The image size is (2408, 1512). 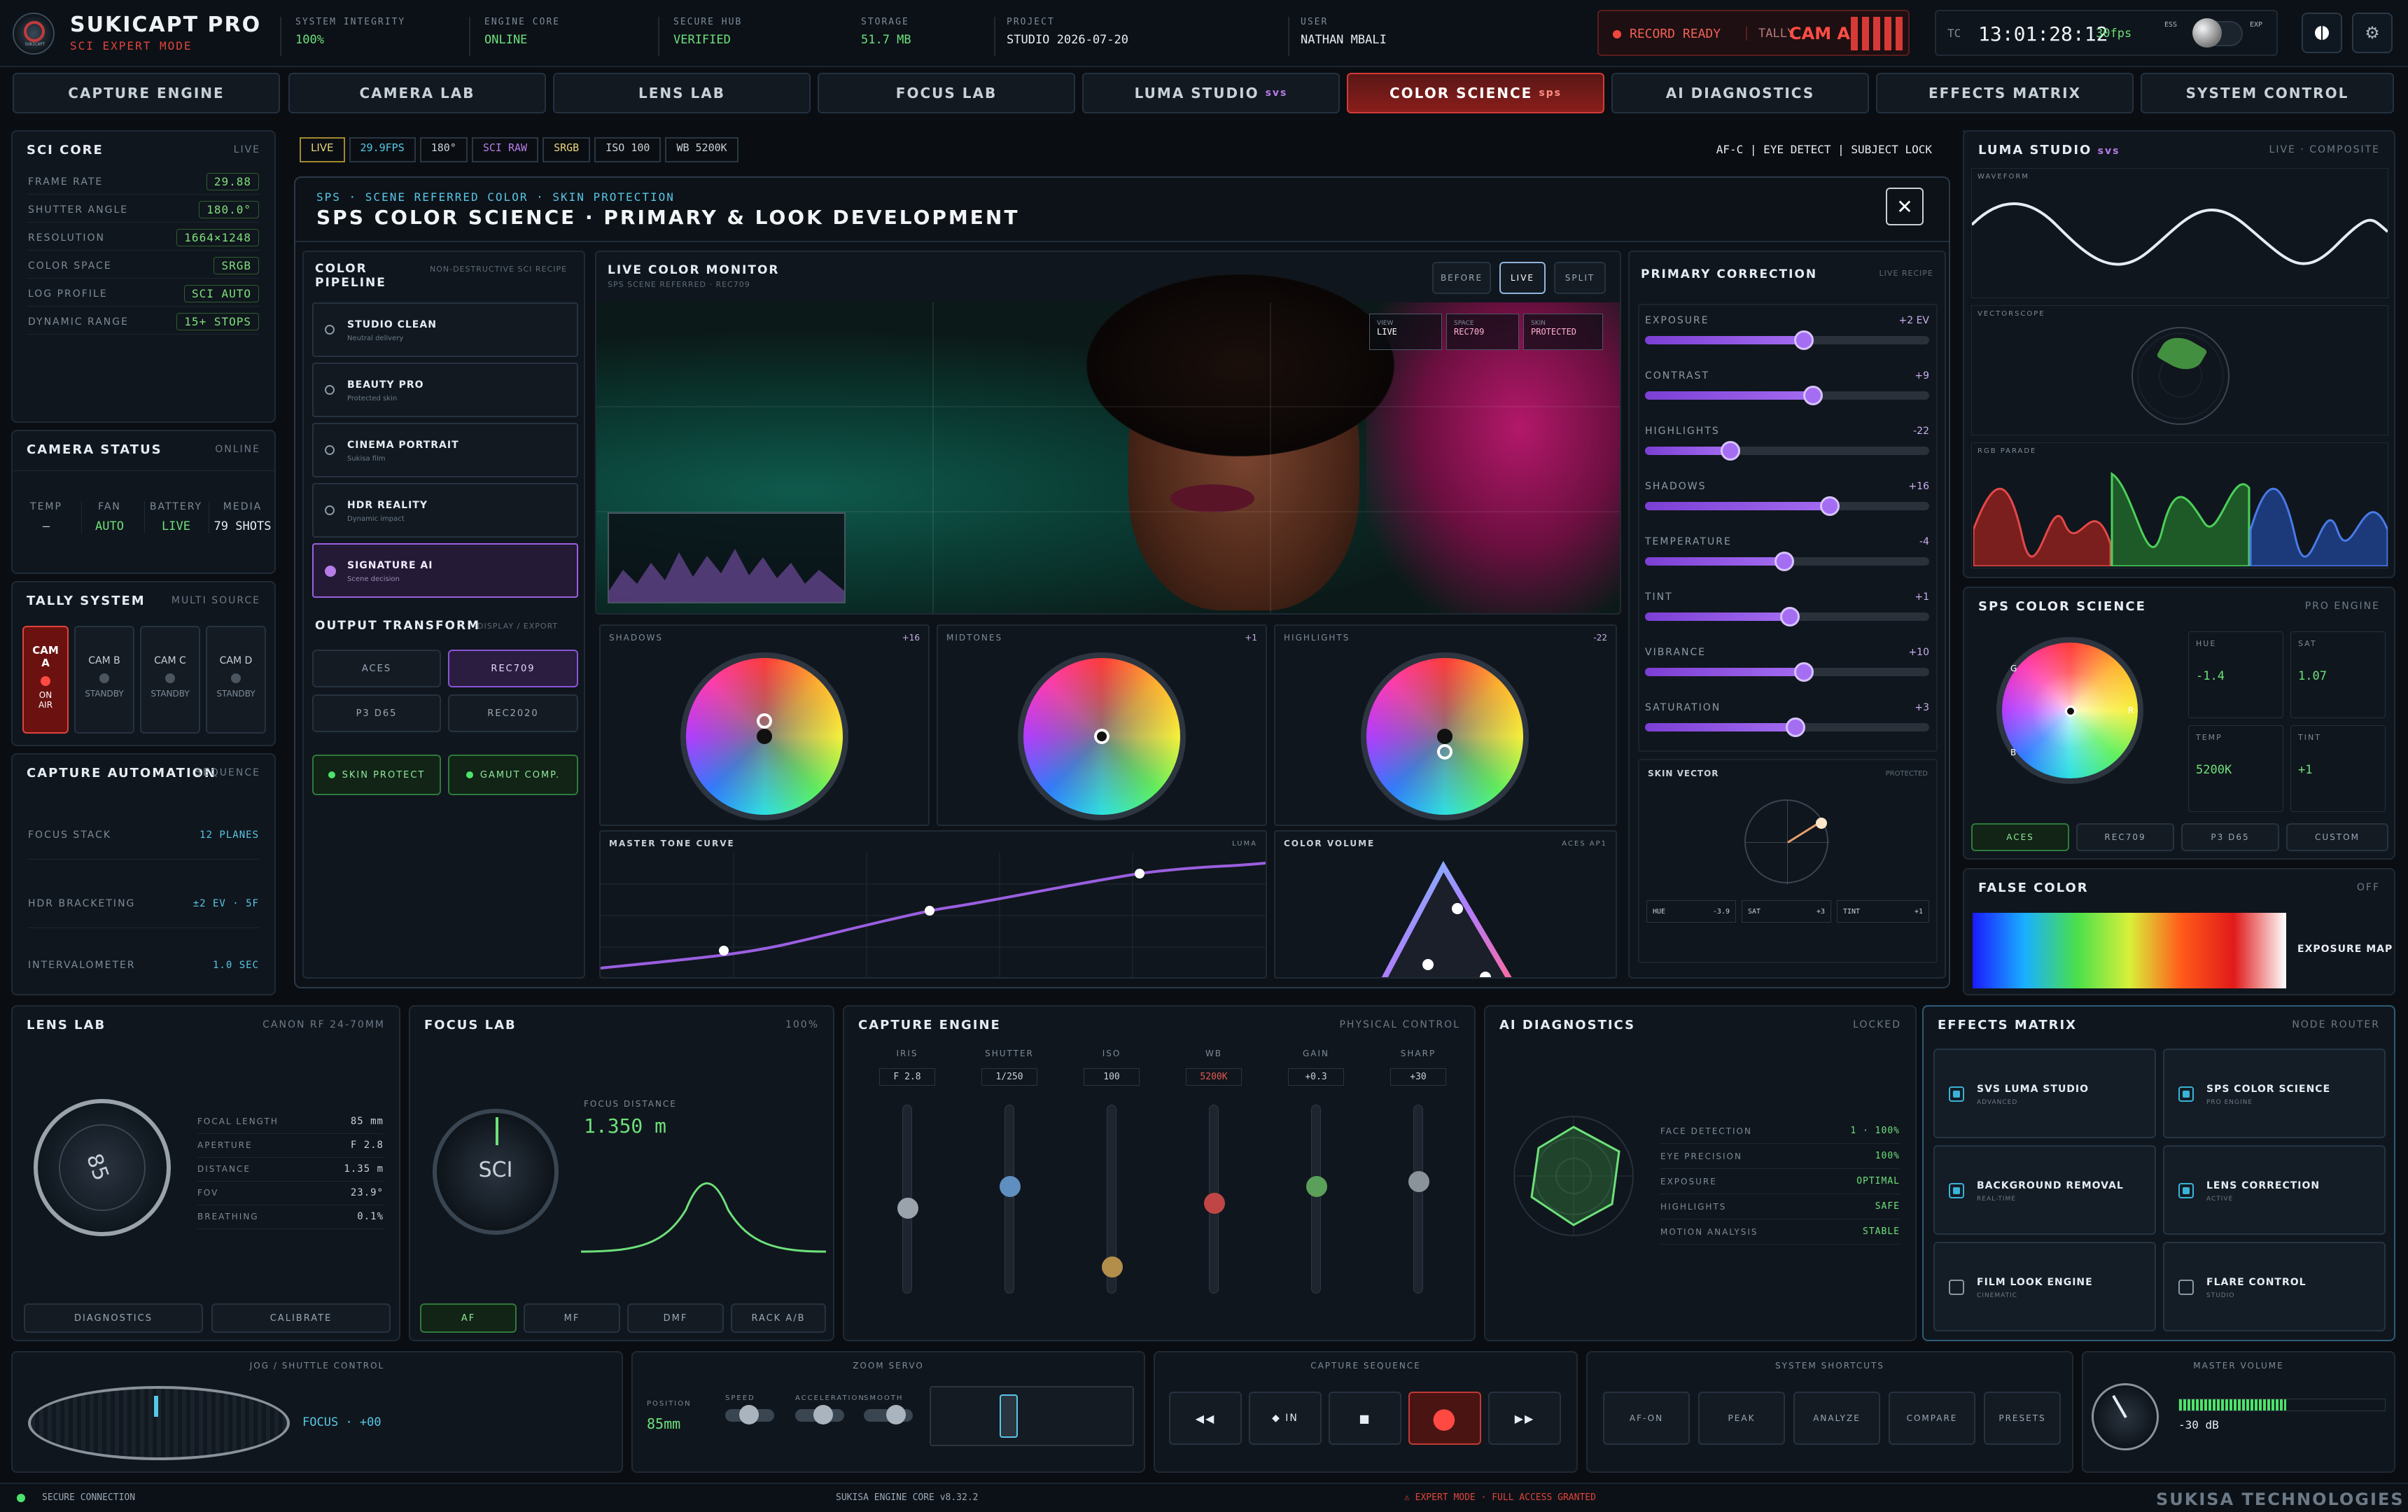 I want to click on seq-record-button: ●, so click(x=1444, y=1418).